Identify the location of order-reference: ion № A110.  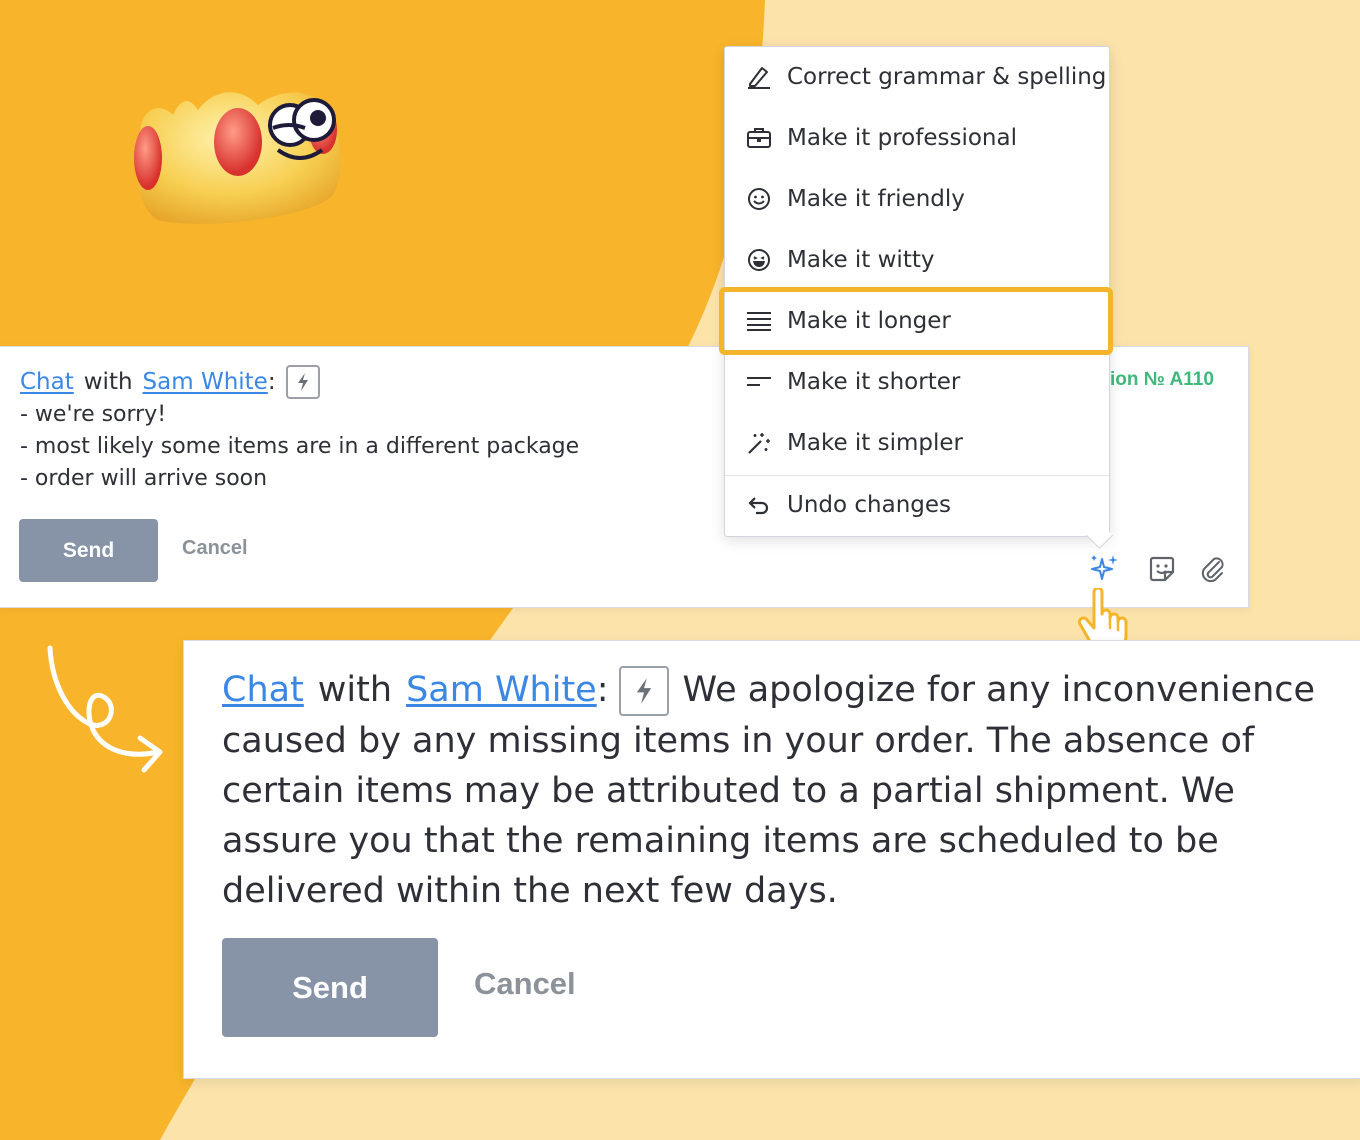
(1162, 379).